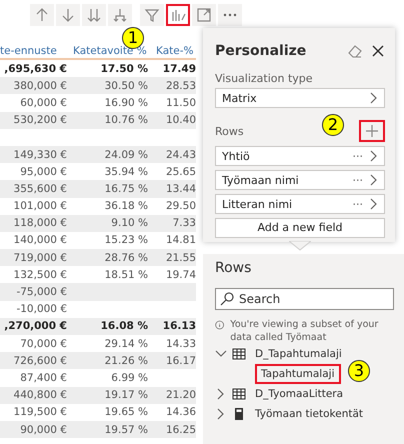  What do you see at coordinates (39, 206) in the screenshot?
I see `table-cell-text: 101,000 €` at bounding box center [39, 206].